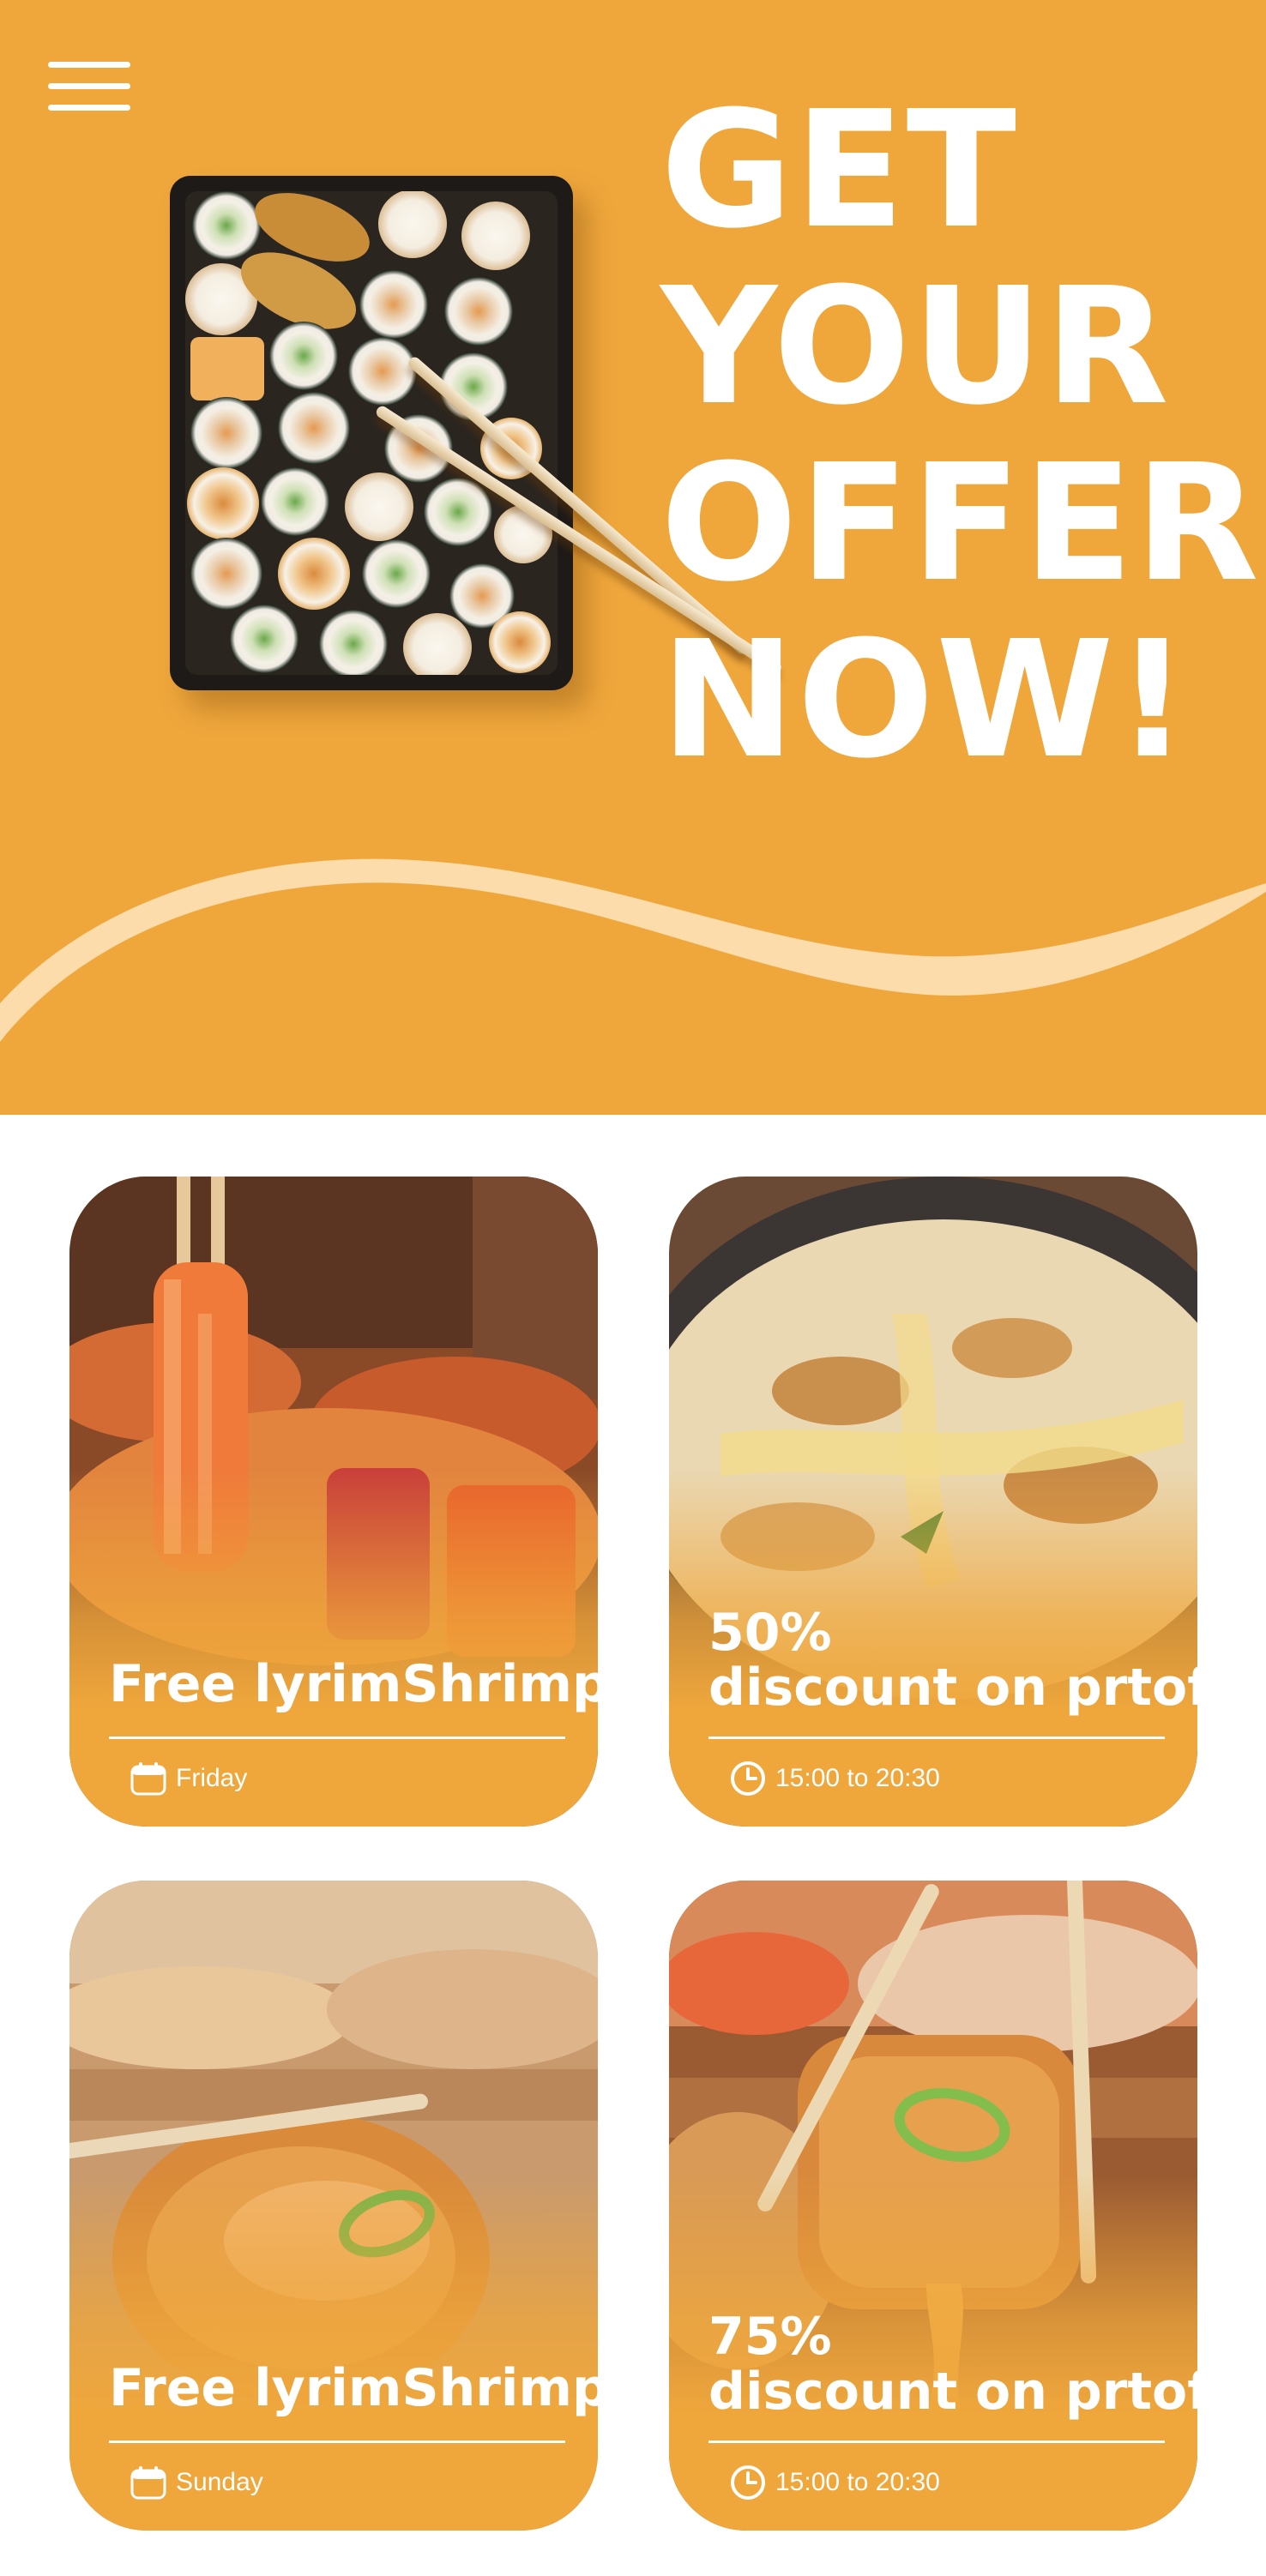 The height and width of the screenshot is (2576, 1266). What do you see at coordinates (915, 347) in the screenshot?
I see `headline-line: YOUR` at bounding box center [915, 347].